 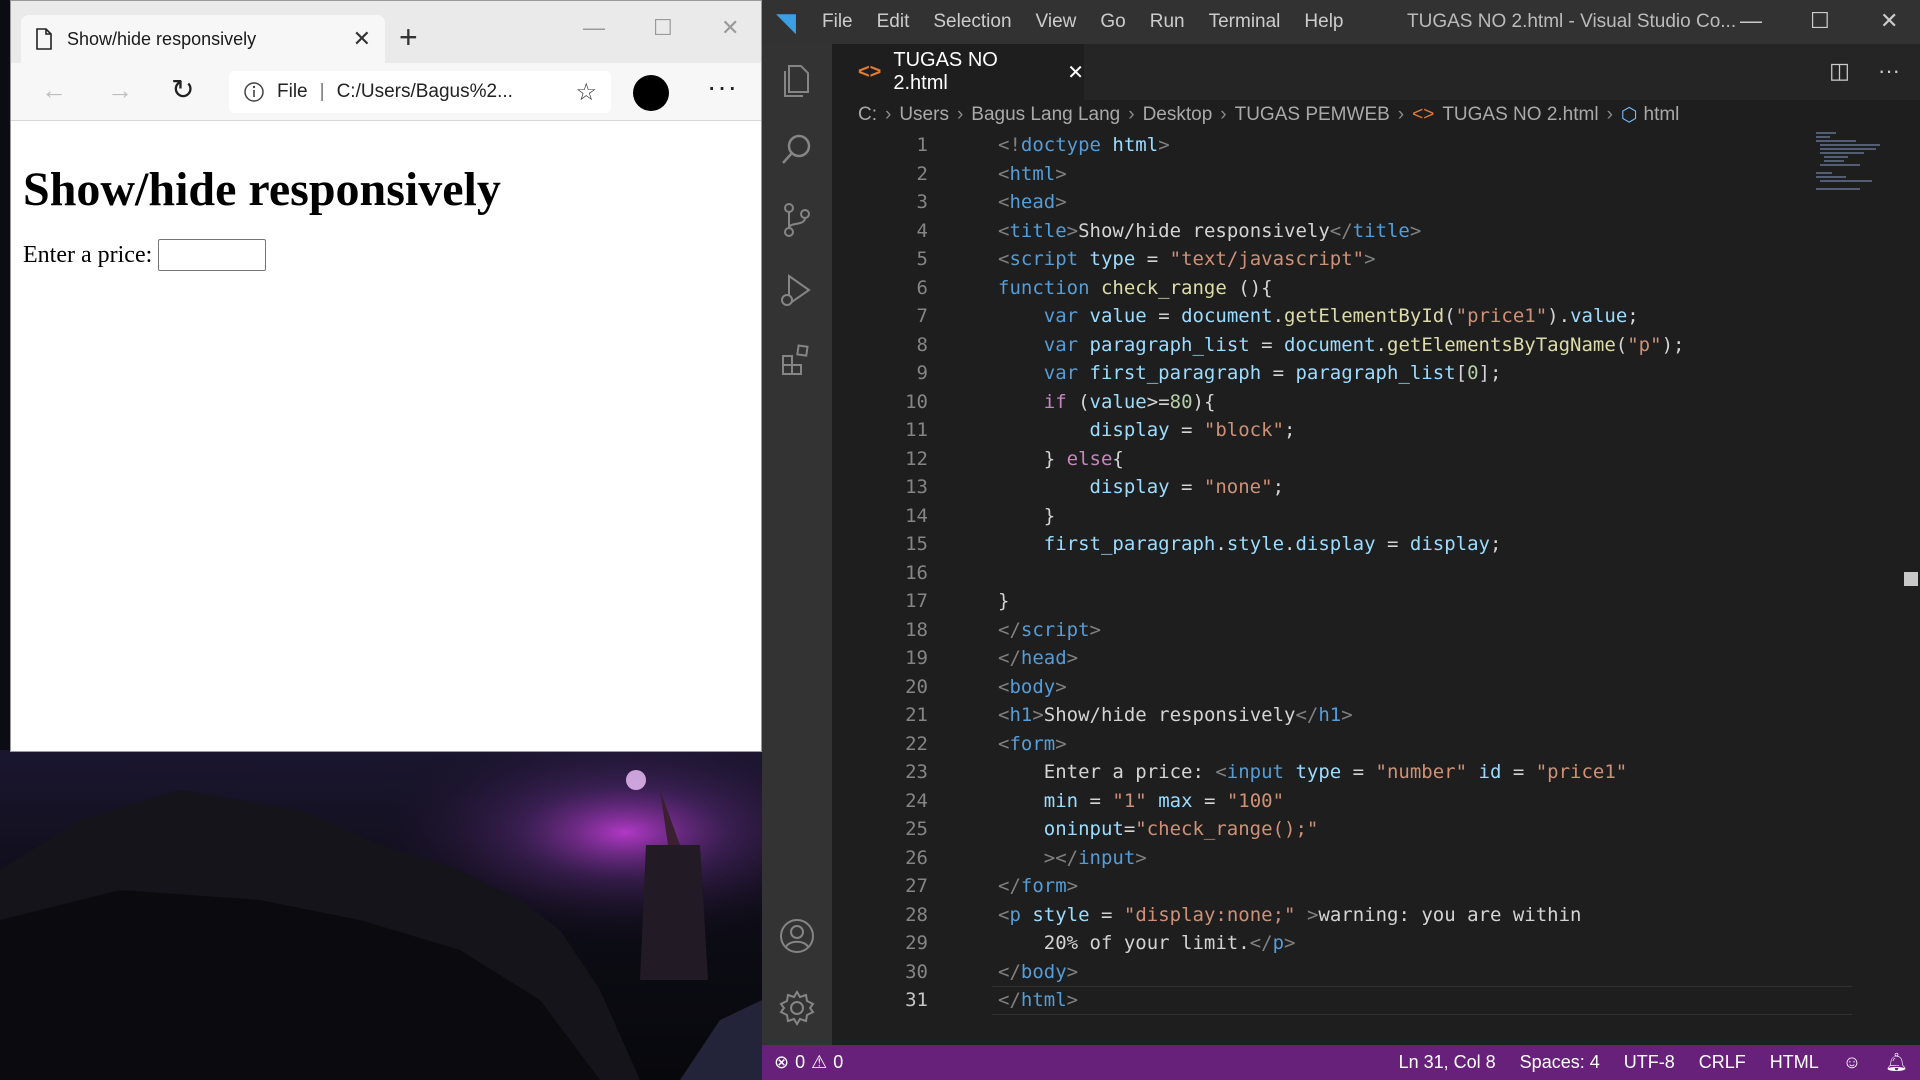 I want to click on code-line: 12 } else{, so click(x=1362, y=459).